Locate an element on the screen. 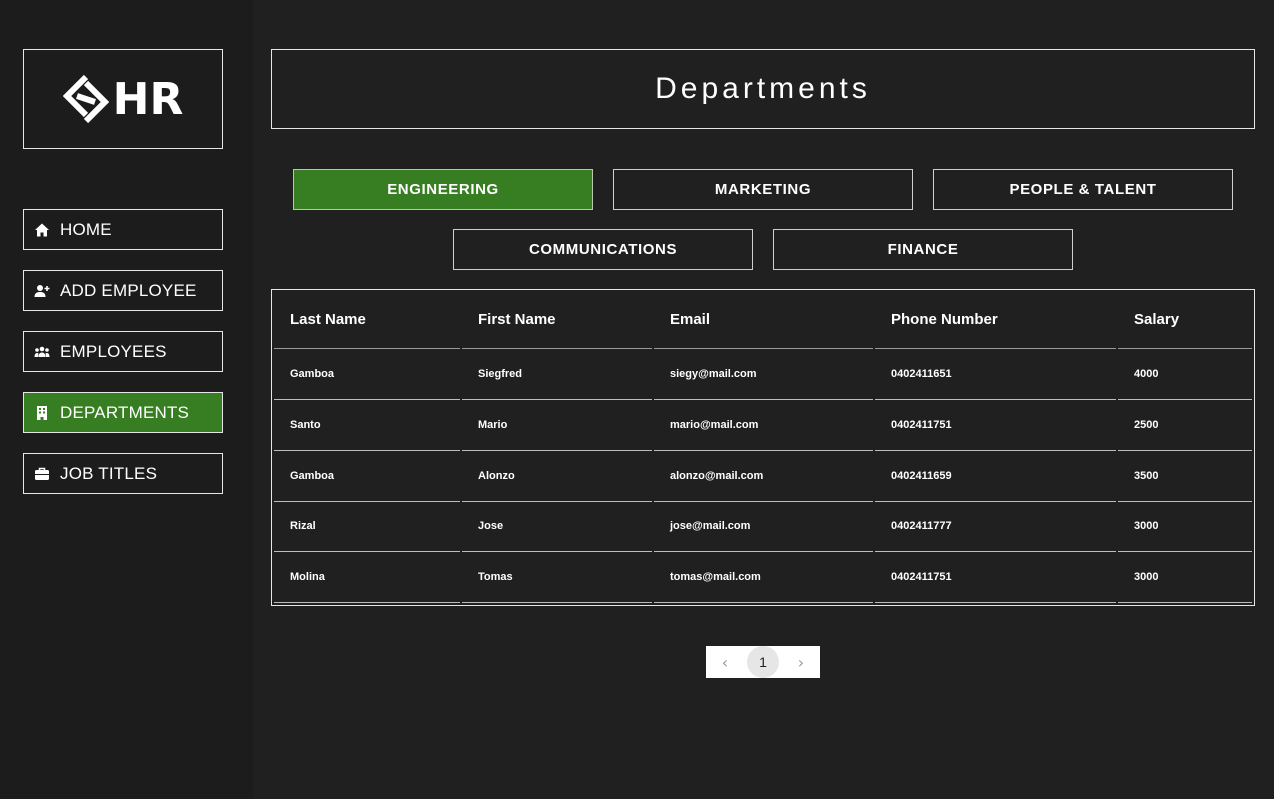 The width and height of the screenshot is (1274, 799). cell-first-name: Alonzo is located at coordinates (557, 476).